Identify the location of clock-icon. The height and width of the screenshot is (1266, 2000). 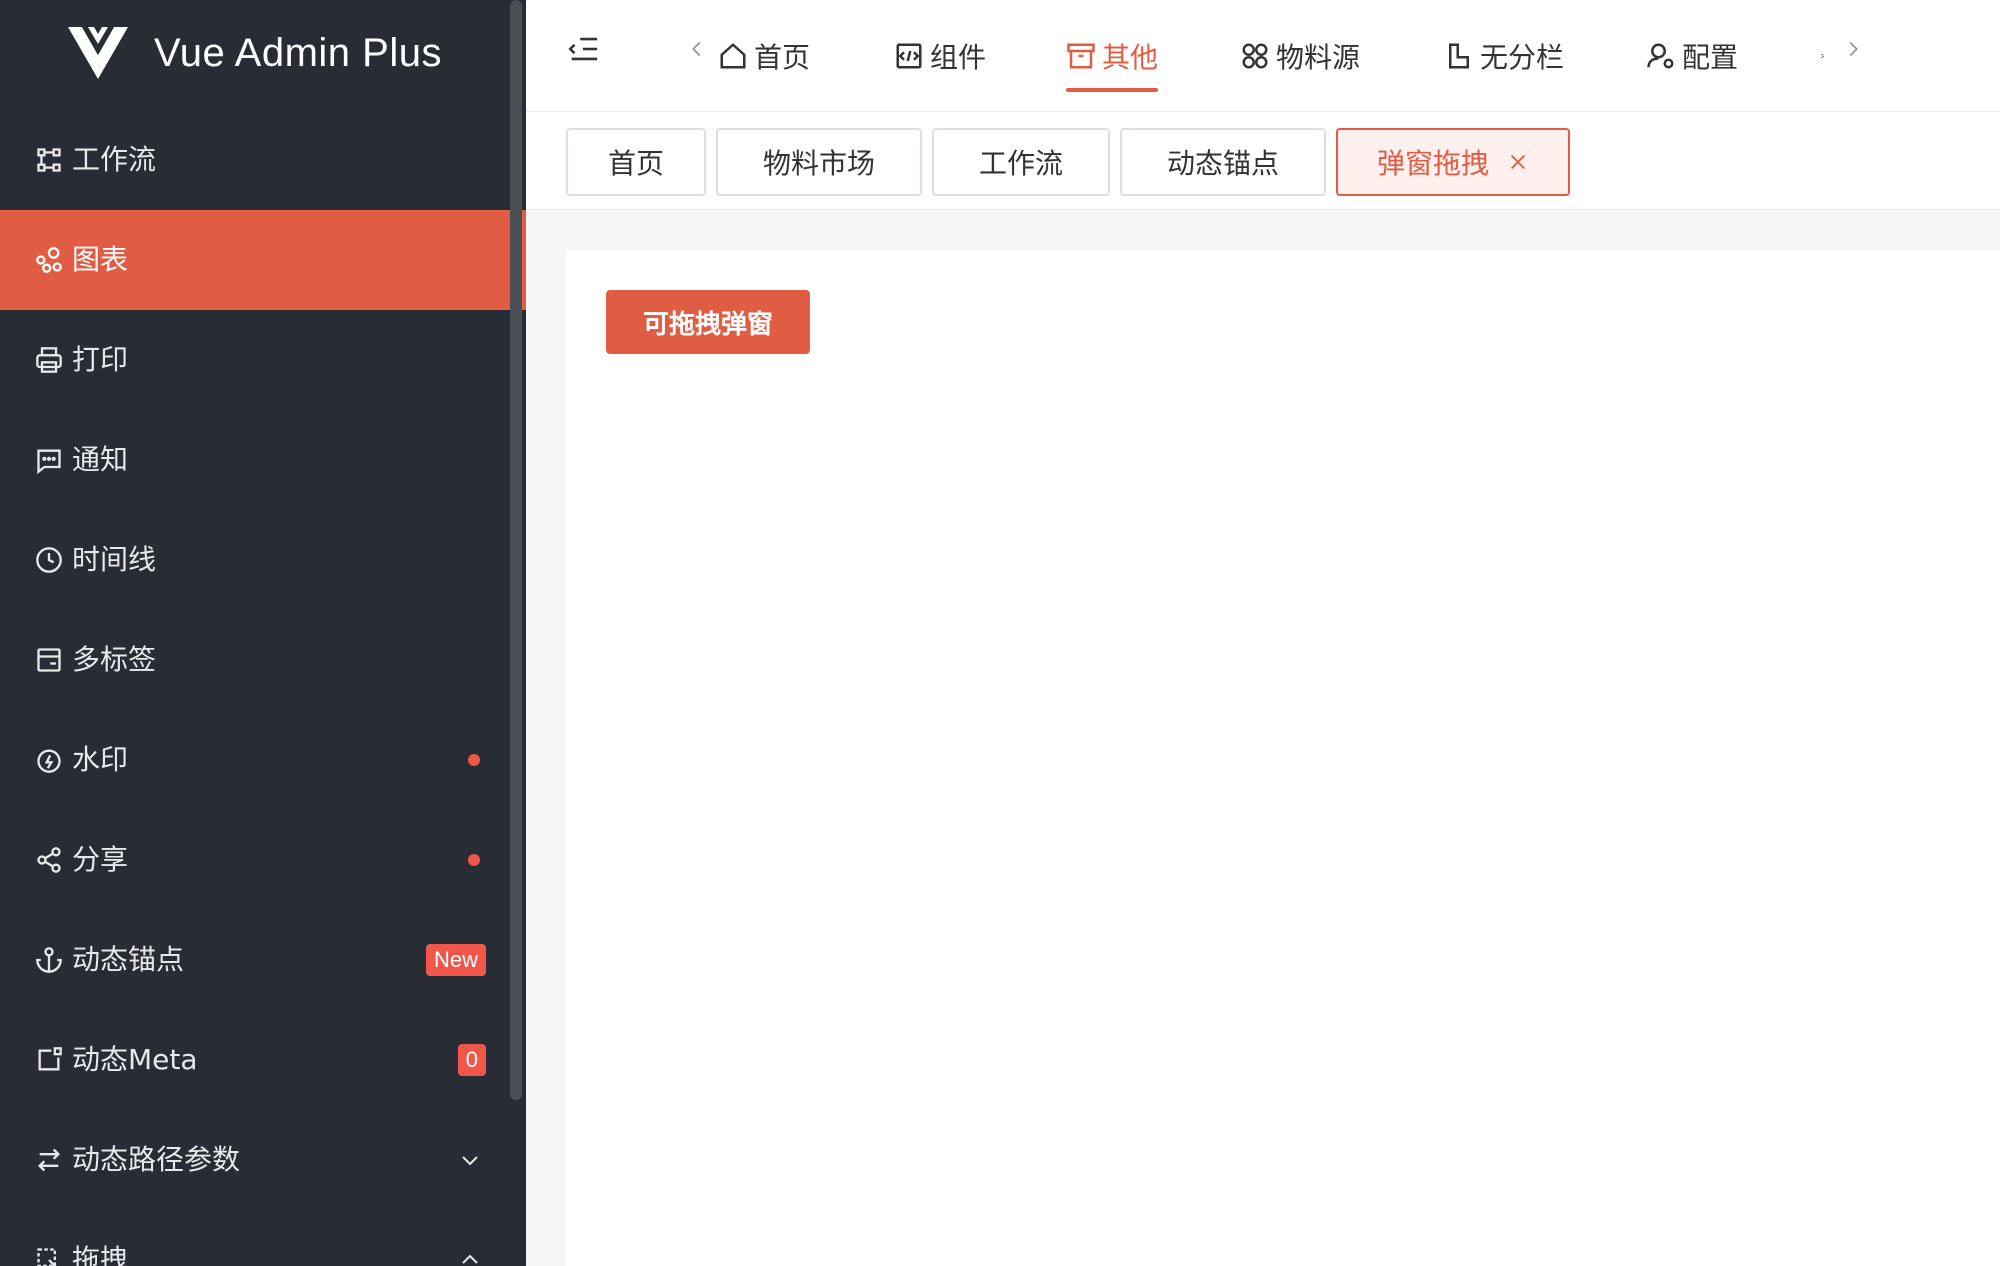
(49, 560).